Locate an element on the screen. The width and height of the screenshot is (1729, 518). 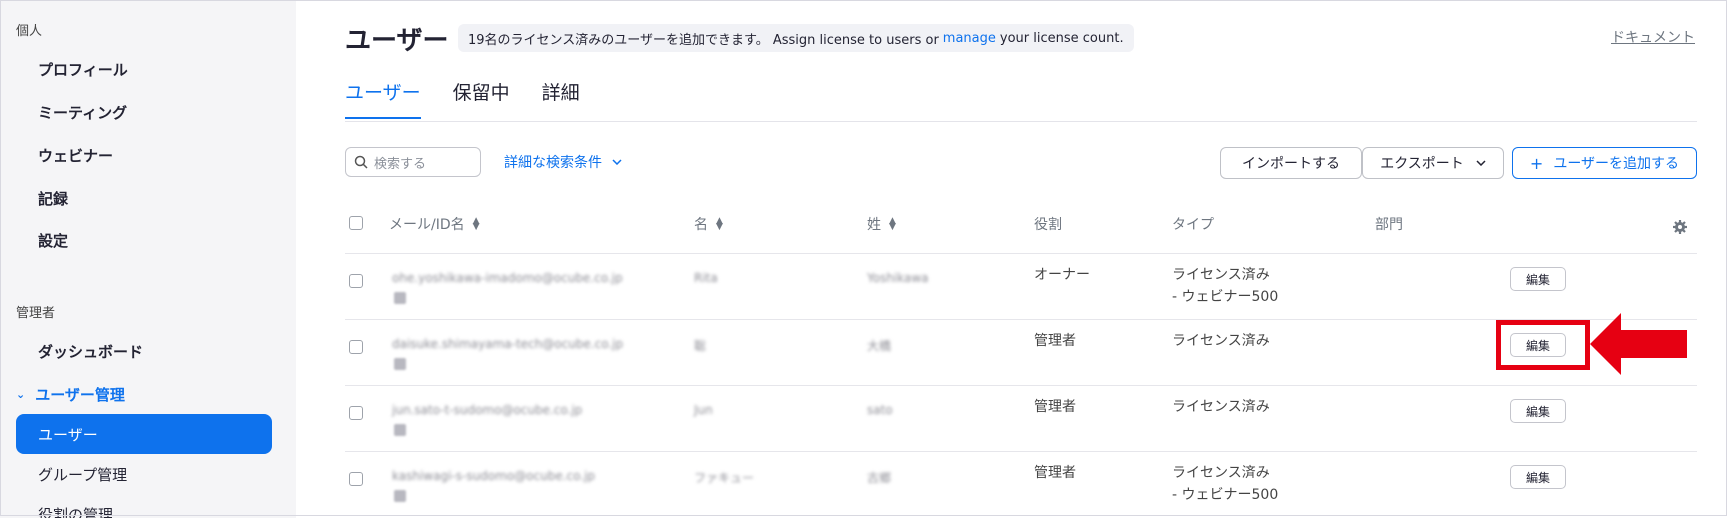
user-first-name: ファキュー is located at coordinates (724, 478).